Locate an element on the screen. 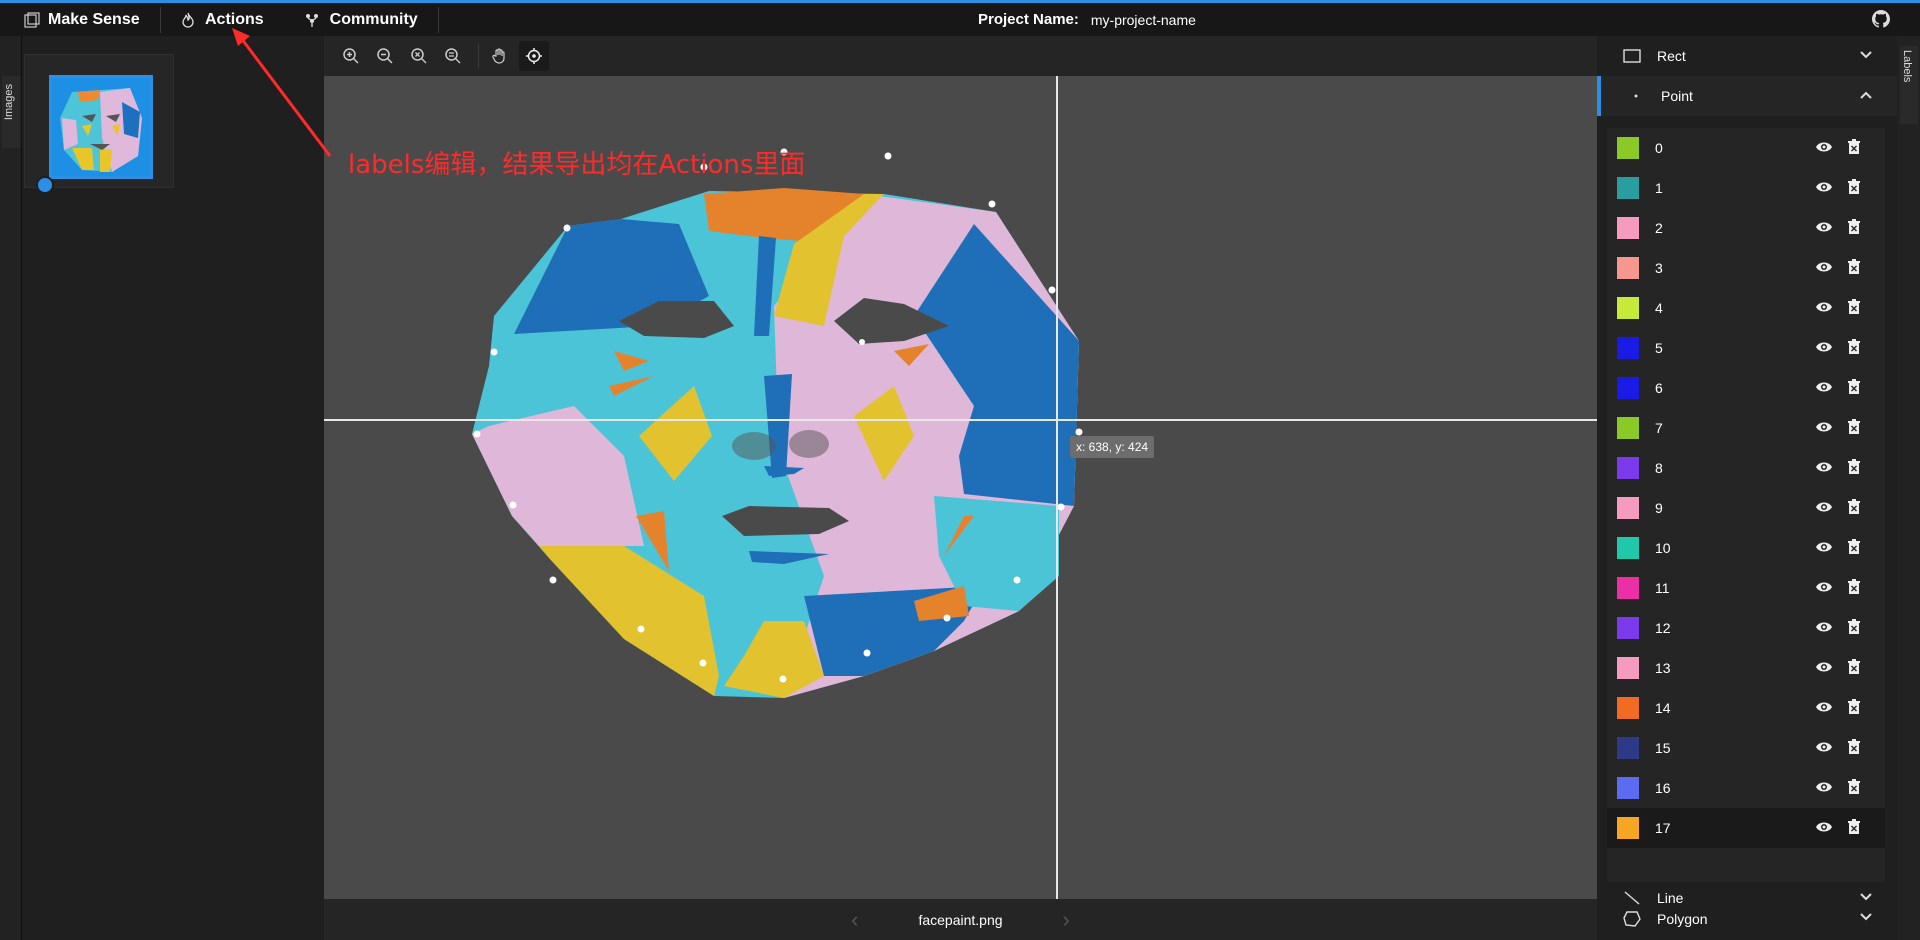  label-name: 0 is located at coordinates (1659, 148).